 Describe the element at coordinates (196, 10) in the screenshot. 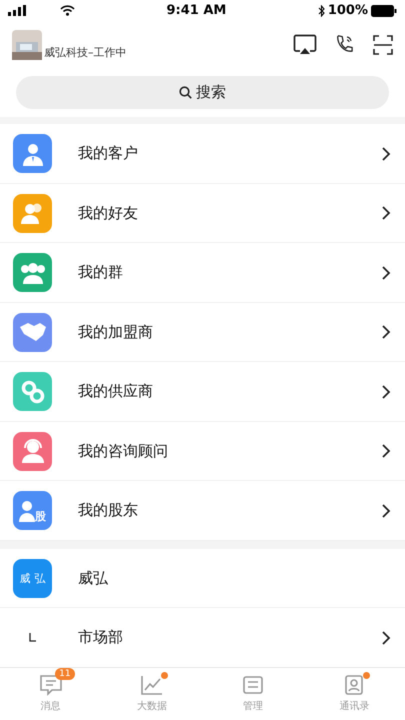

I see `status-time: 9:41 AM` at that location.